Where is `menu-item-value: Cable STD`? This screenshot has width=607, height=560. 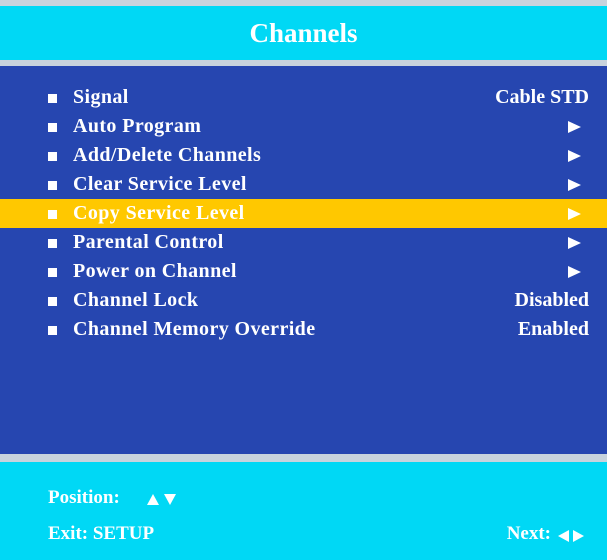
menu-item-value: Cable STD is located at coordinates (542, 97).